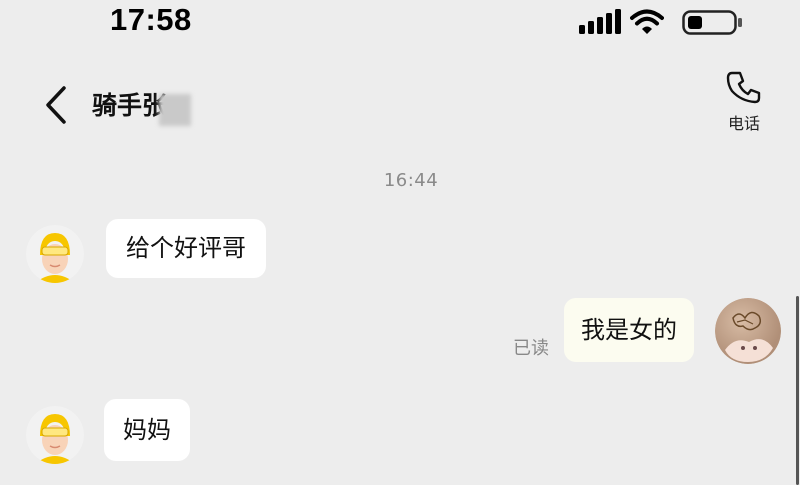 The image size is (800, 485). Describe the element at coordinates (175, 110) in the screenshot. I see `redaction-mask` at that location.